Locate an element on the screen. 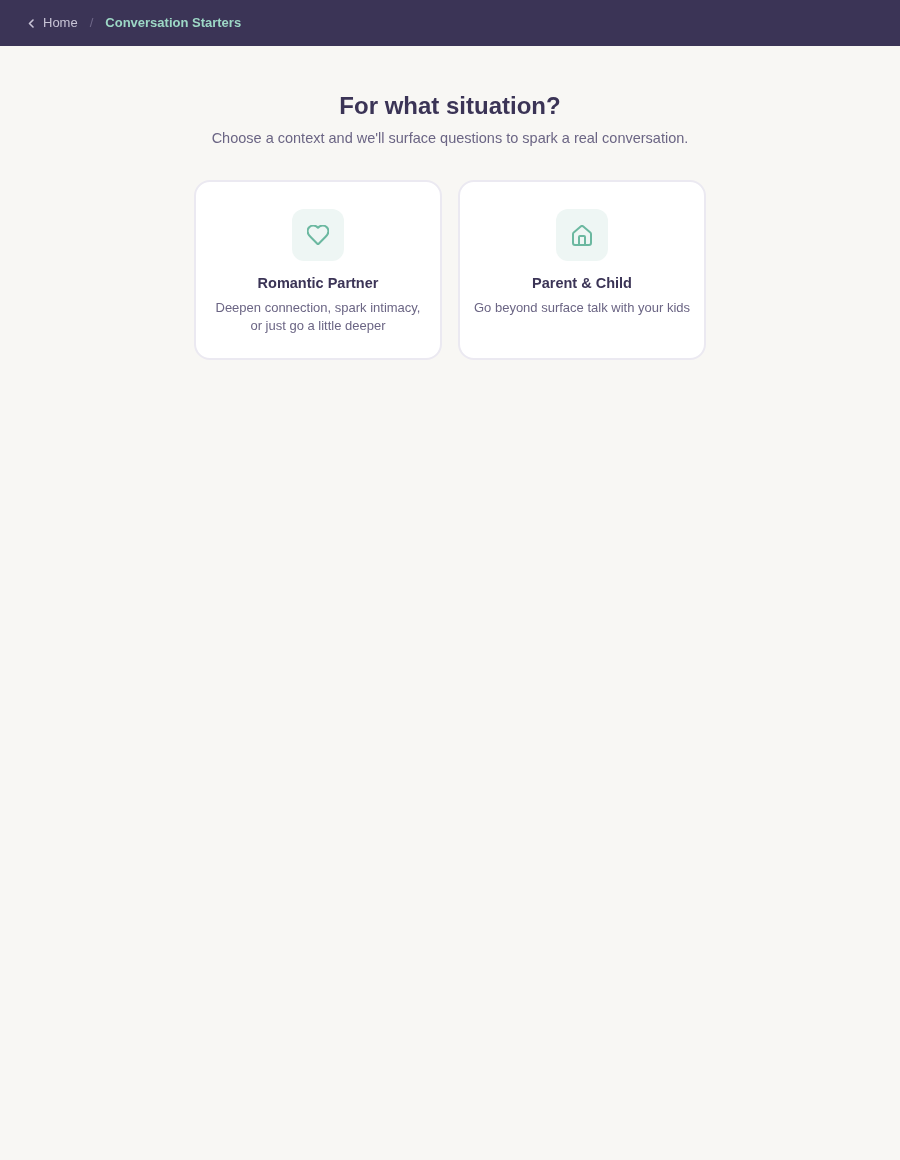  house-icon is located at coordinates (582, 235).